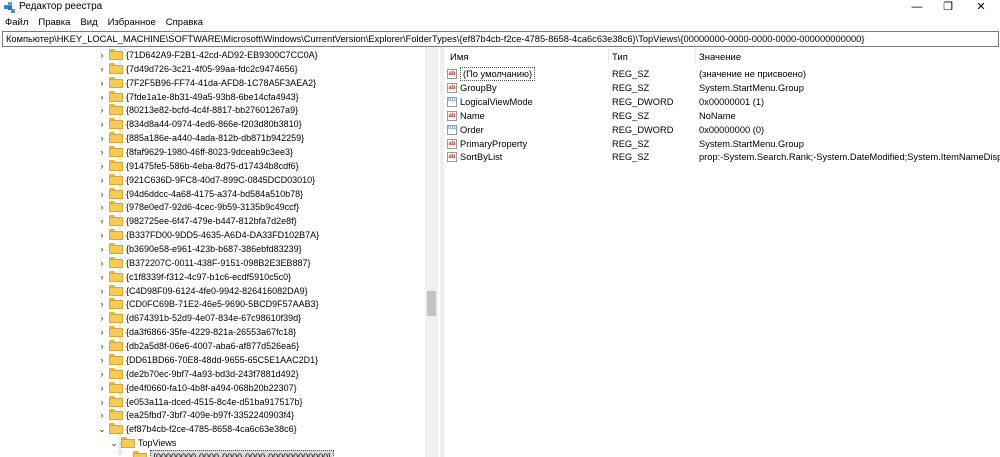 The width and height of the screenshot is (1000, 457). Describe the element at coordinates (212, 443) in the screenshot. I see `tree-item-topviews: ⌄ TopViews` at that location.